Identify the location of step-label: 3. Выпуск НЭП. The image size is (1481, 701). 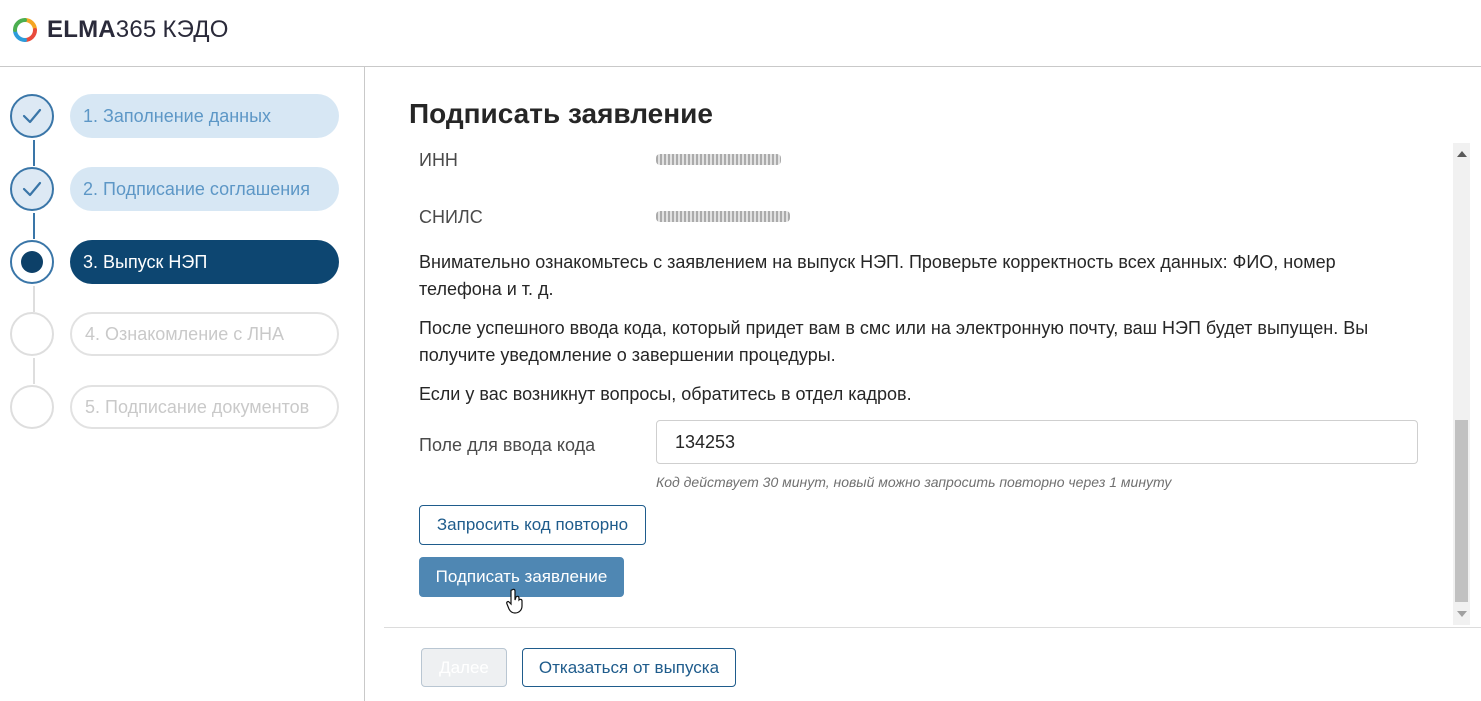
(204, 262).